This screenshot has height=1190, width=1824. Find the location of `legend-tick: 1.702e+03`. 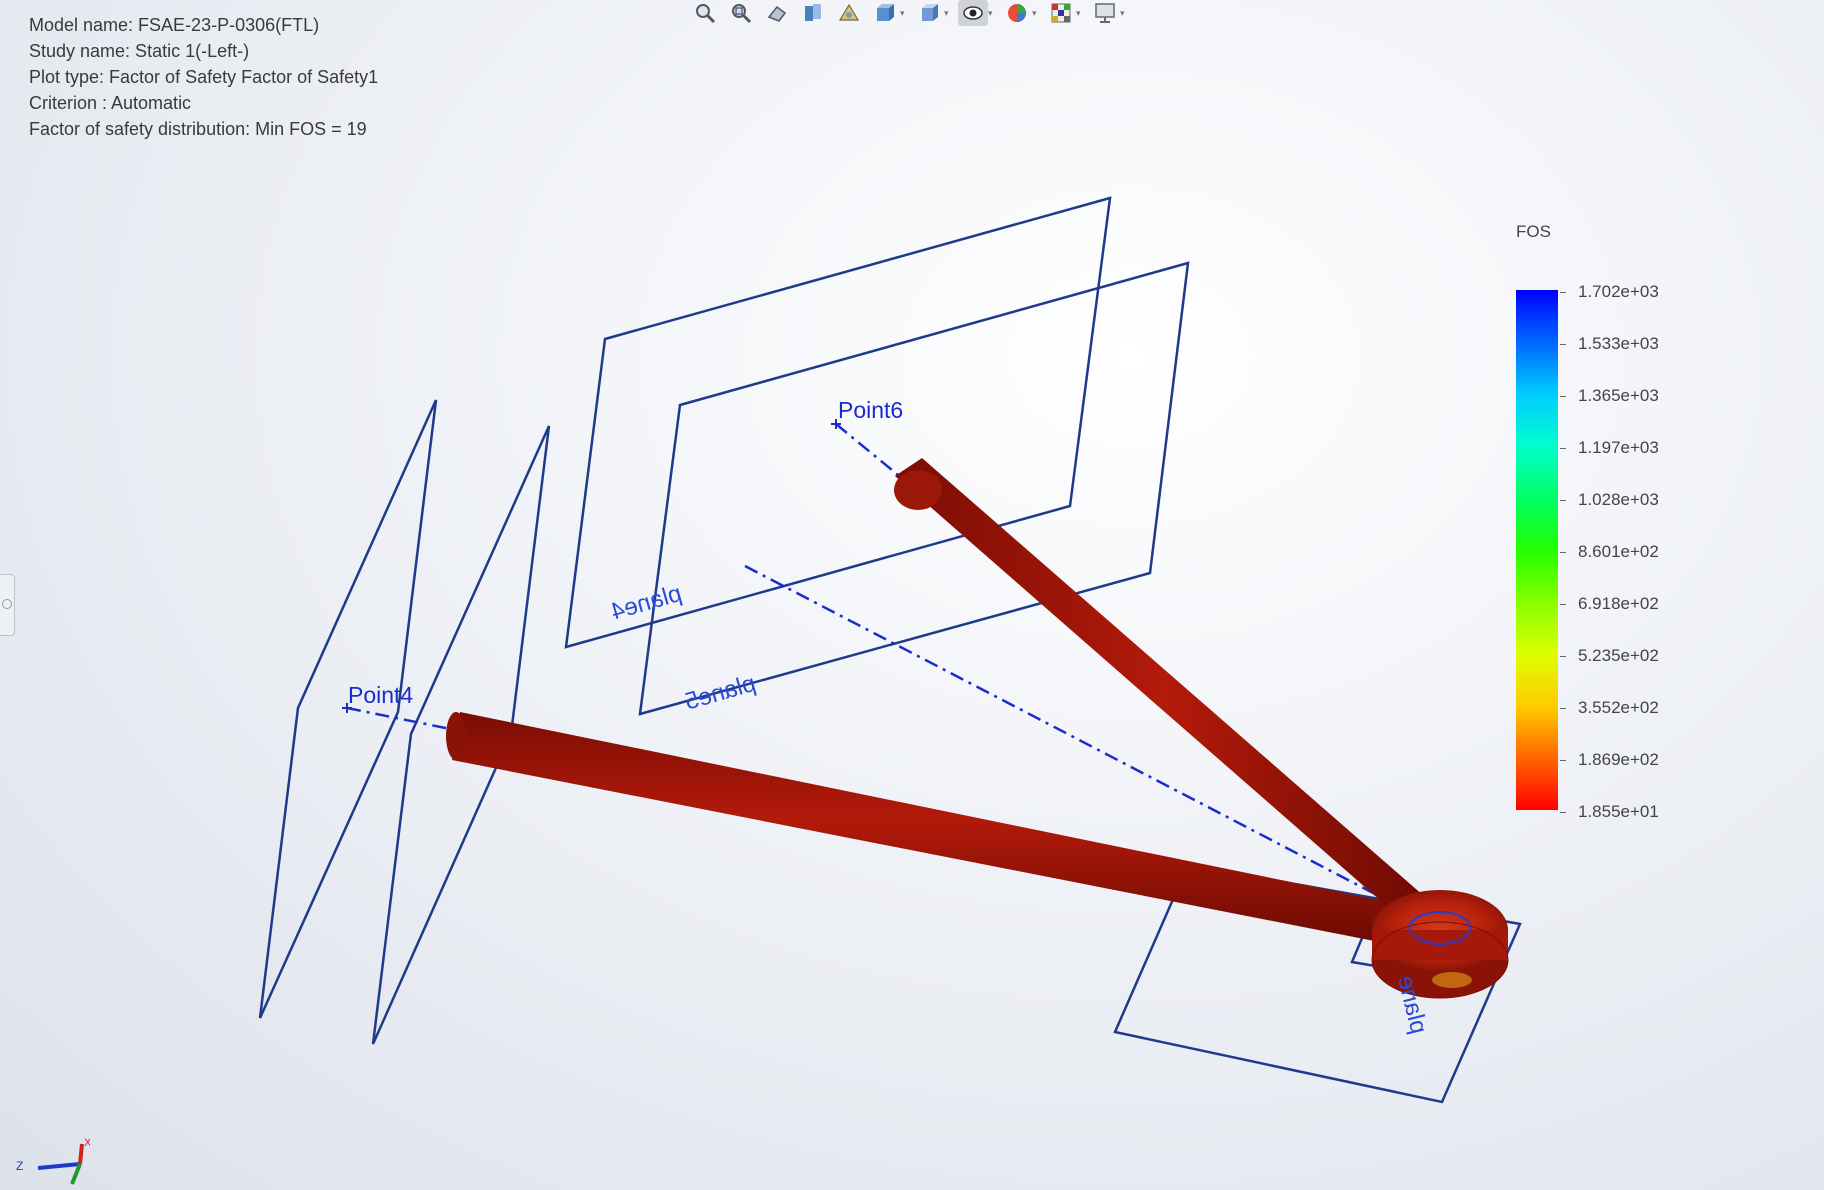

legend-tick: 1.702e+03 is located at coordinates (1670, 292).